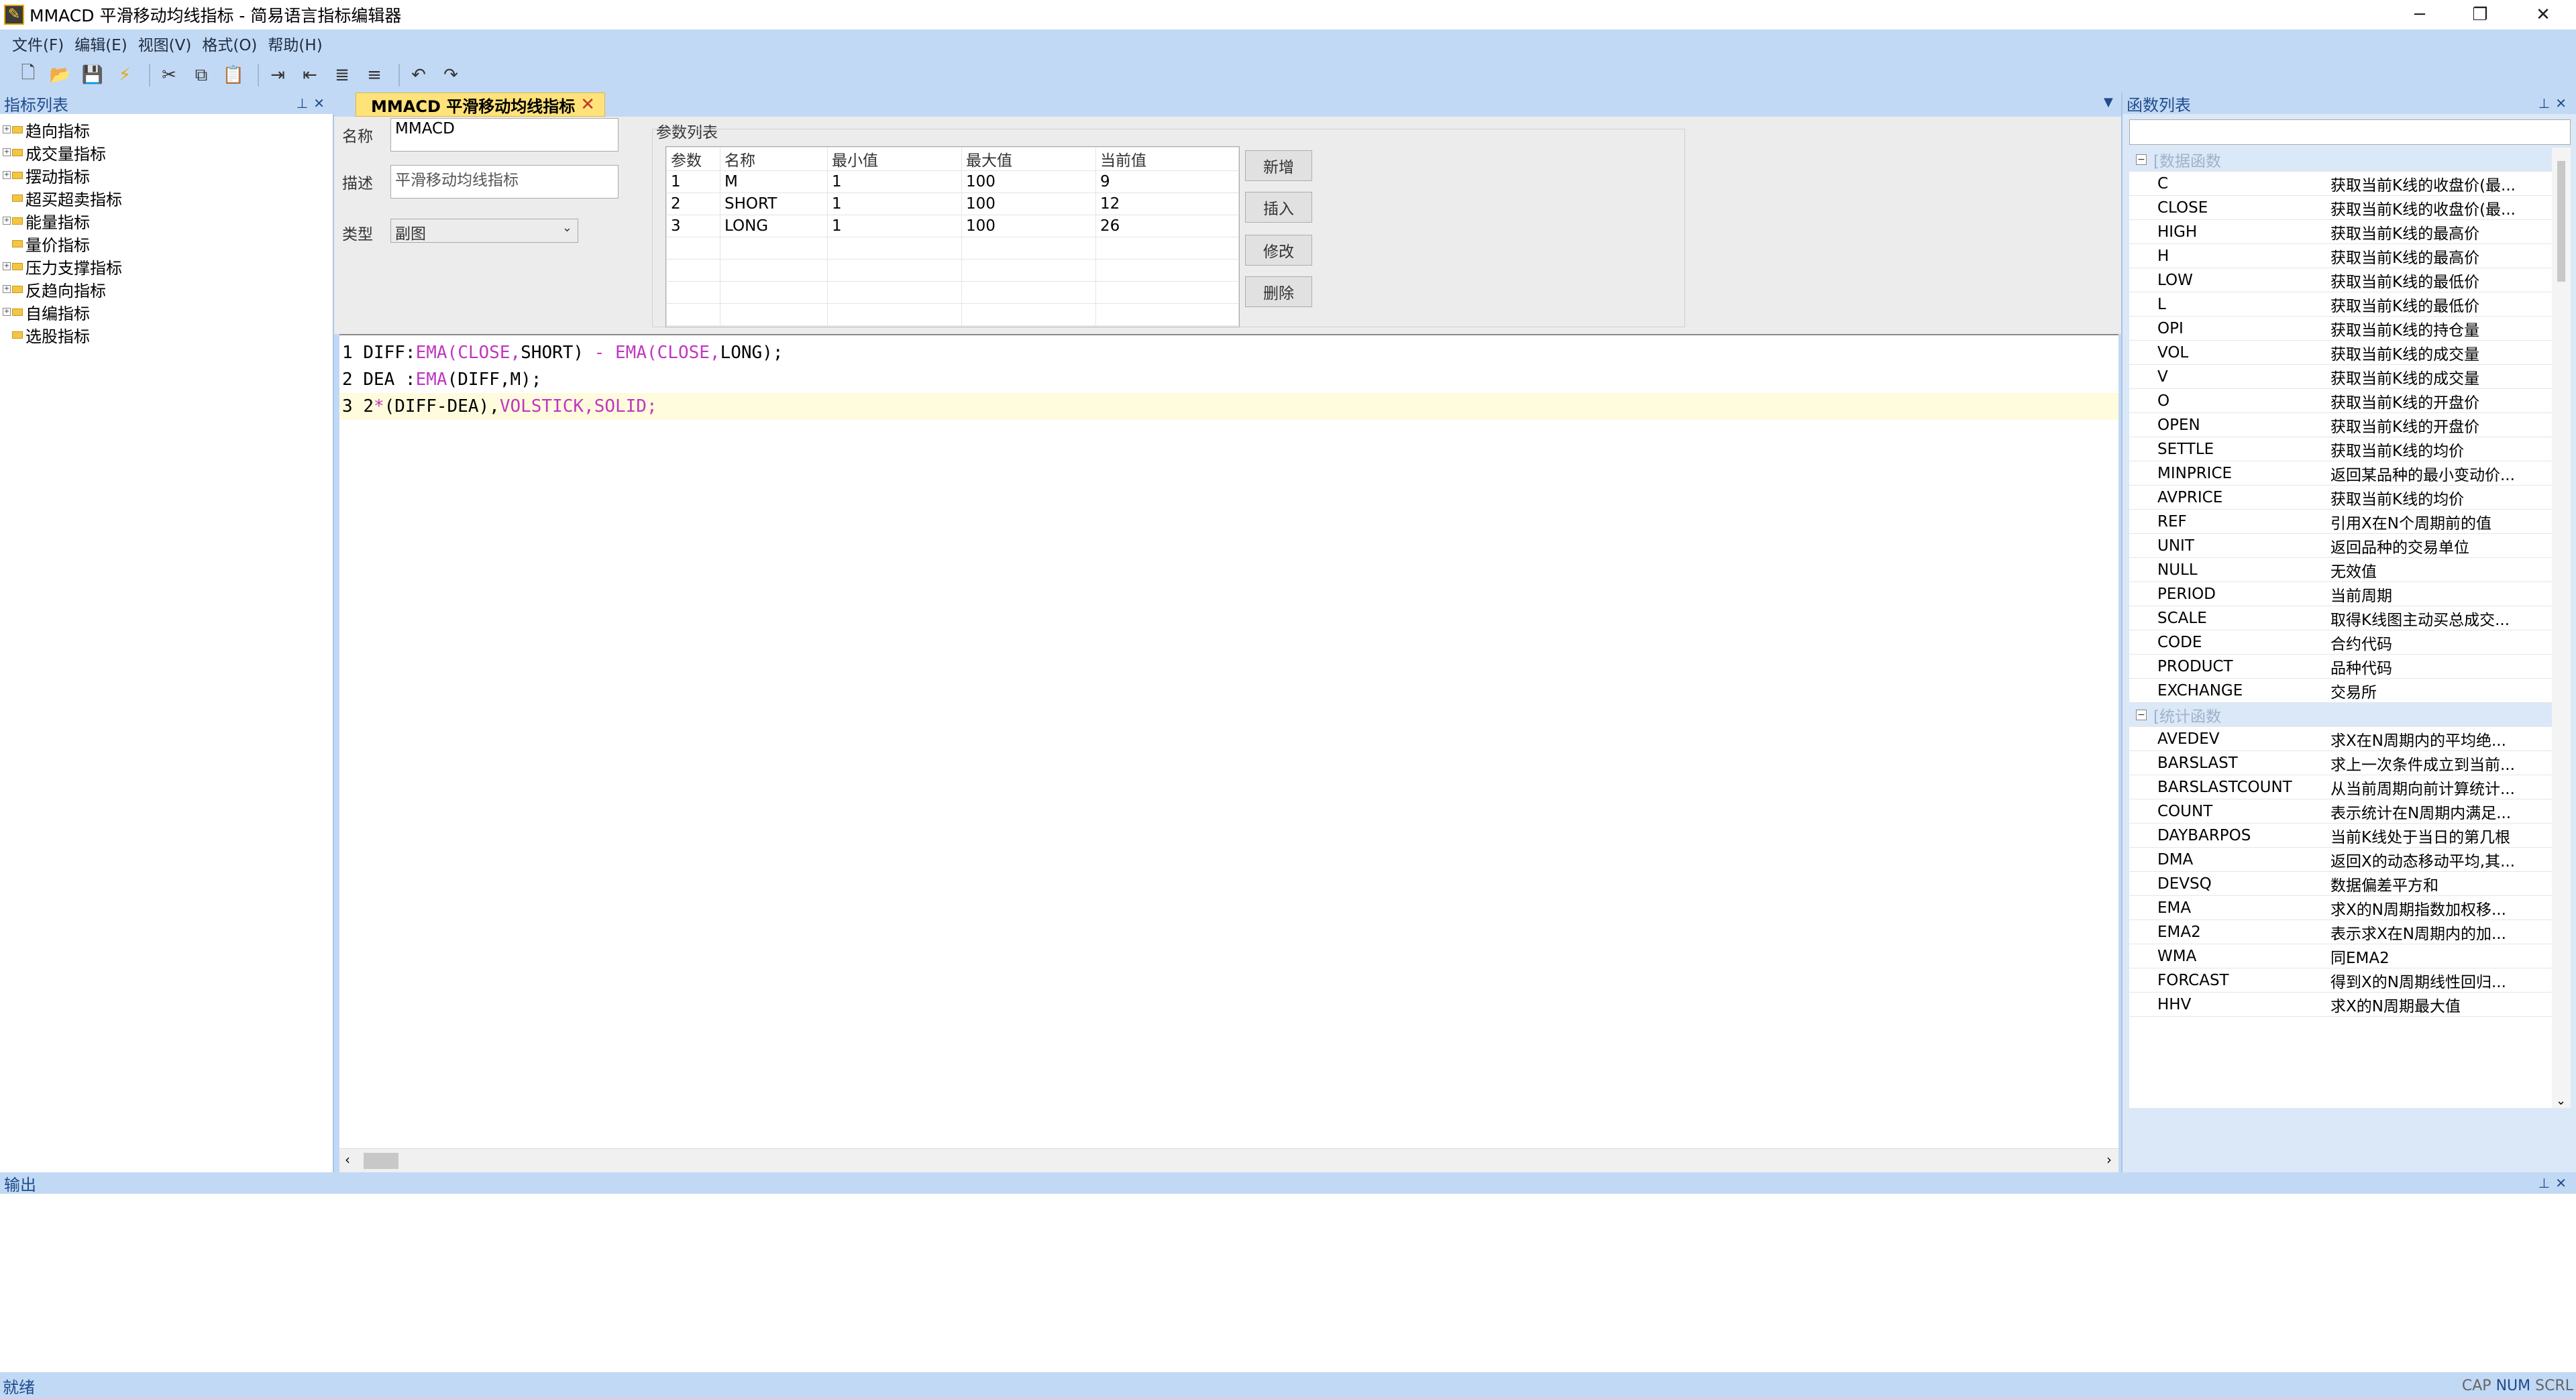 This screenshot has height=1399, width=2576. What do you see at coordinates (169, 75) in the screenshot?
I see `cut-icon: ✂` at bounding box center [169, 75].